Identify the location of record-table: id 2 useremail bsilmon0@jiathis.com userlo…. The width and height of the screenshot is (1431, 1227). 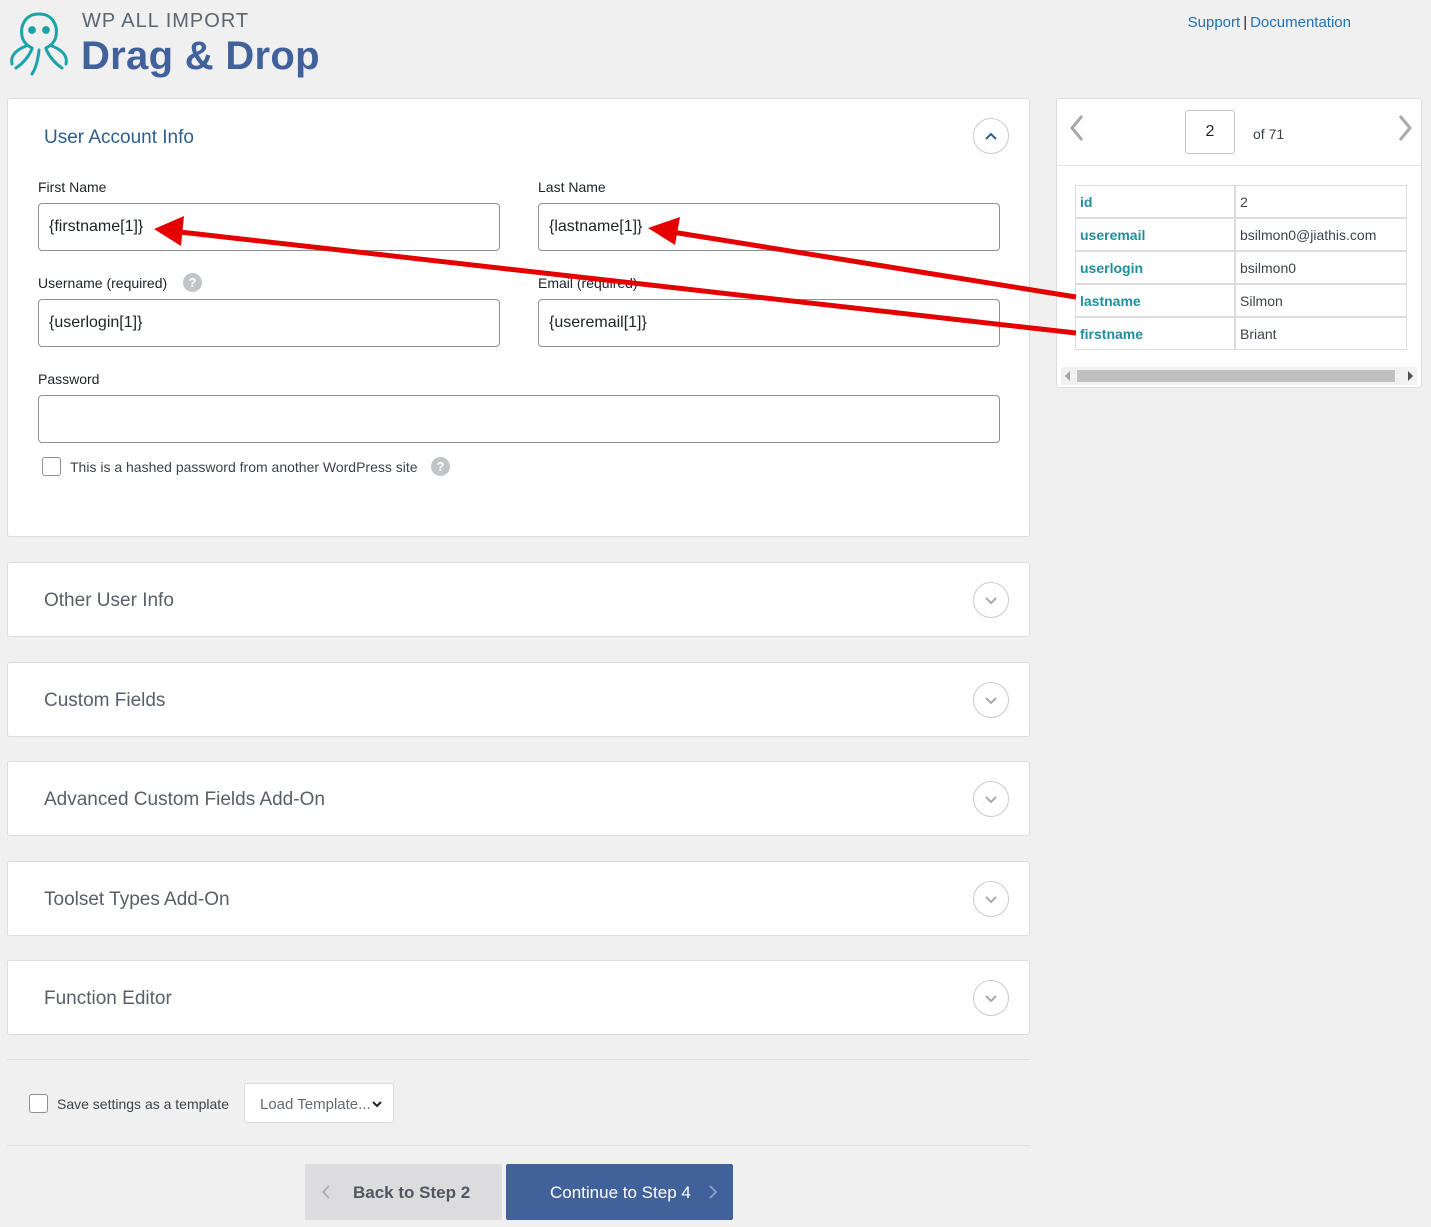
(1241, 267).